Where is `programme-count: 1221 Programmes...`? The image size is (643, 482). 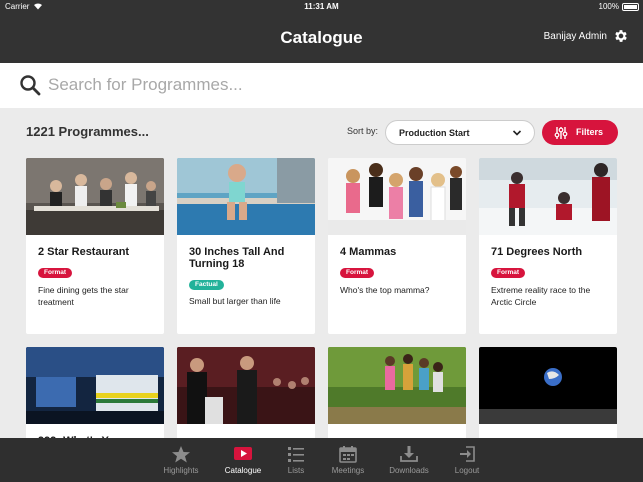
programme-count: 1221 Programmes... is located at coordinates (87, 131).